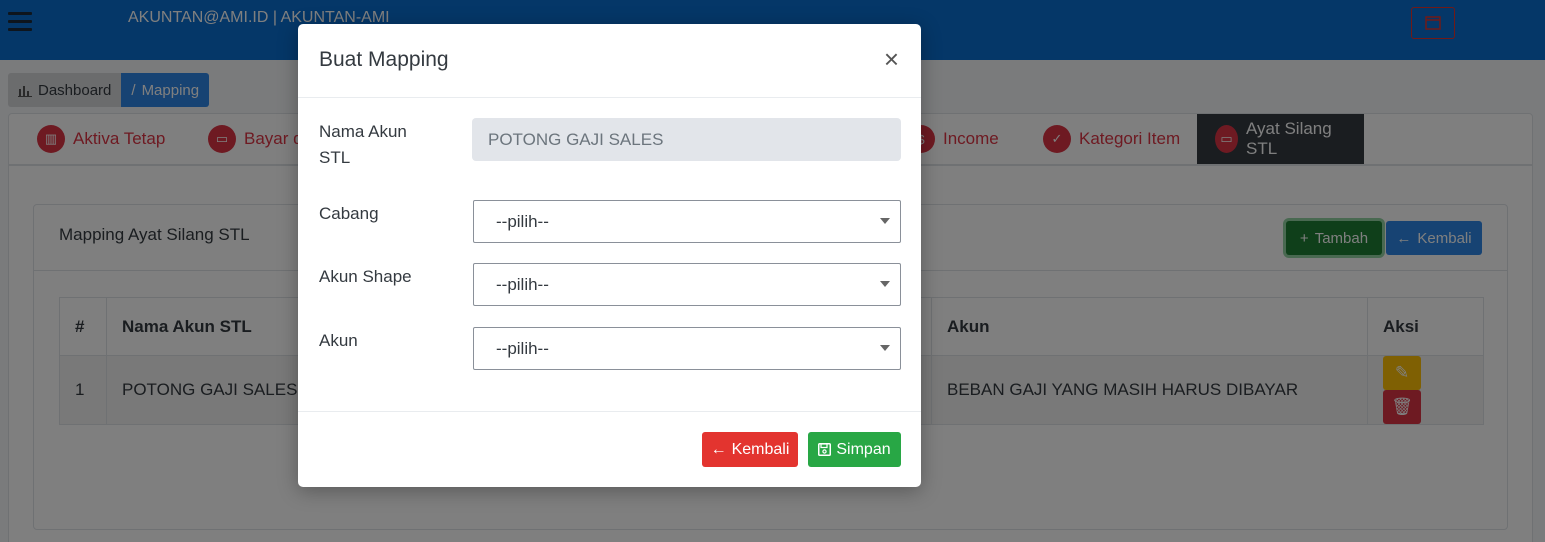 This screenshot has height=542, width=1545. What do you see at coordinates (522, 348) in the screenshot?
I see `akun-select-value: --pilih--` at bounding box center [522, 348].